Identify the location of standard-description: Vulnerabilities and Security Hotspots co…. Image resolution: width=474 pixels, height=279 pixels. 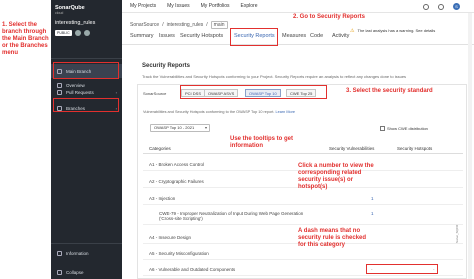
(219, 112).